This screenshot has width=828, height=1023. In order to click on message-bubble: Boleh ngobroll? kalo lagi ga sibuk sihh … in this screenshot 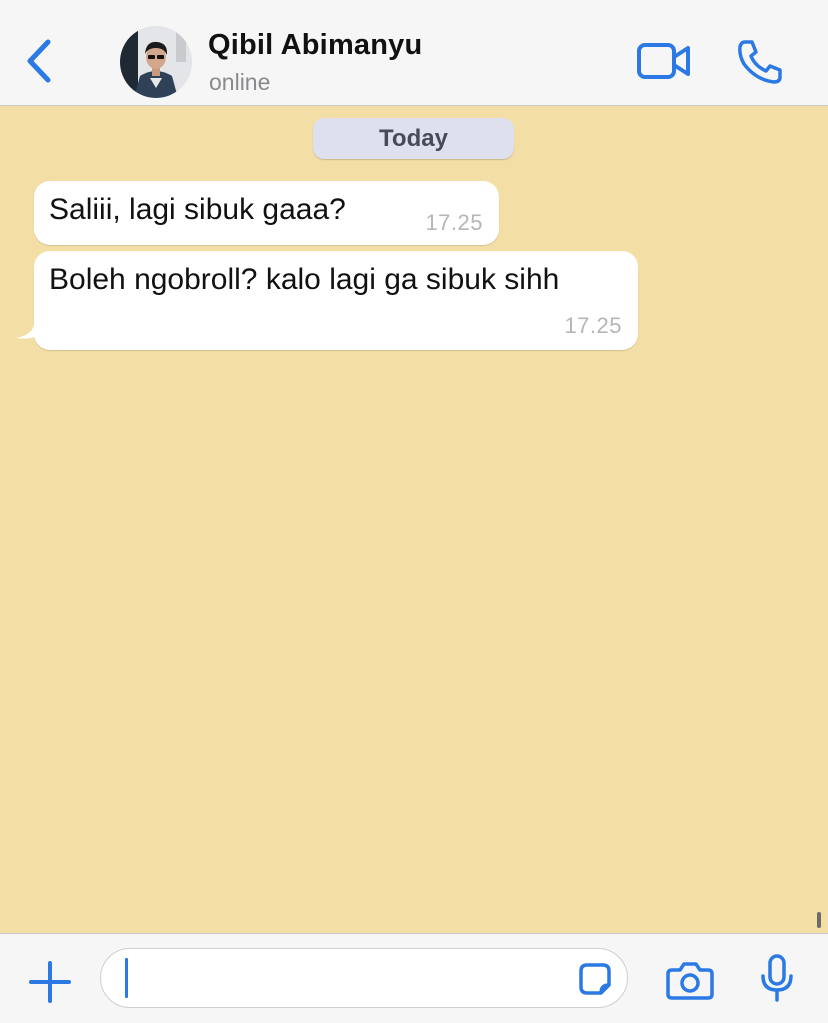, I will do `click(327, 300)`.